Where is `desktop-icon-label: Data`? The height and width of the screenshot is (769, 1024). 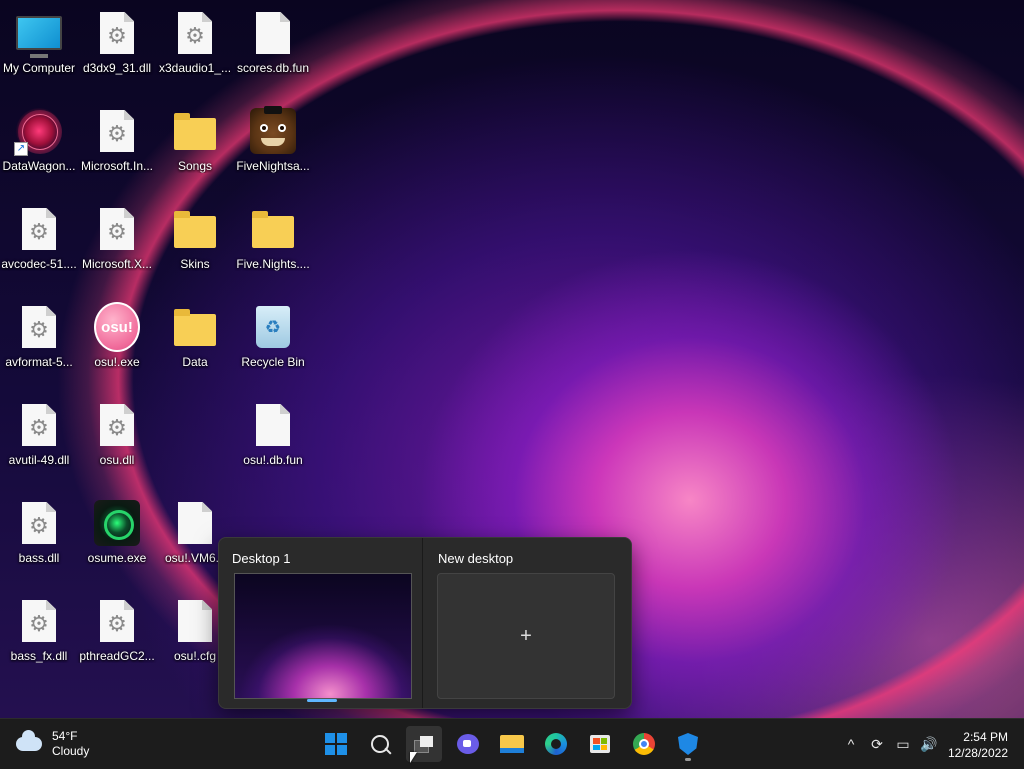 desktop-icon-label: Data is located at coordinates (195, 362).